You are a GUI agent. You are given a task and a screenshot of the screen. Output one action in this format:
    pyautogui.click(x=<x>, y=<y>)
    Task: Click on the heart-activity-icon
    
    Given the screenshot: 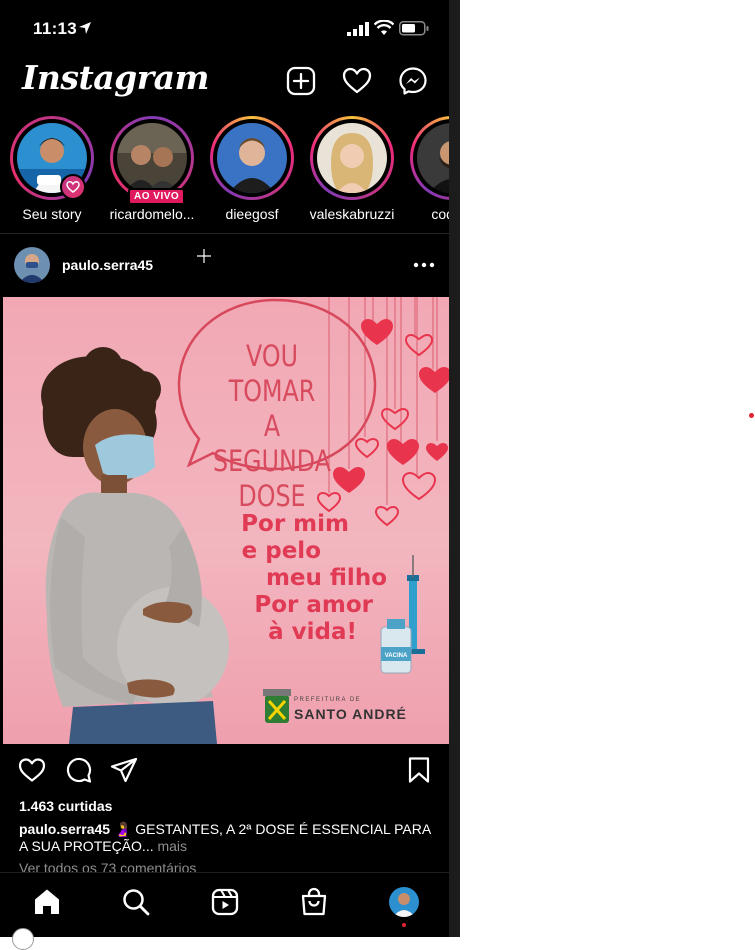 What is the action you would take?
    pyautogui.click(x=357, y=81)
    